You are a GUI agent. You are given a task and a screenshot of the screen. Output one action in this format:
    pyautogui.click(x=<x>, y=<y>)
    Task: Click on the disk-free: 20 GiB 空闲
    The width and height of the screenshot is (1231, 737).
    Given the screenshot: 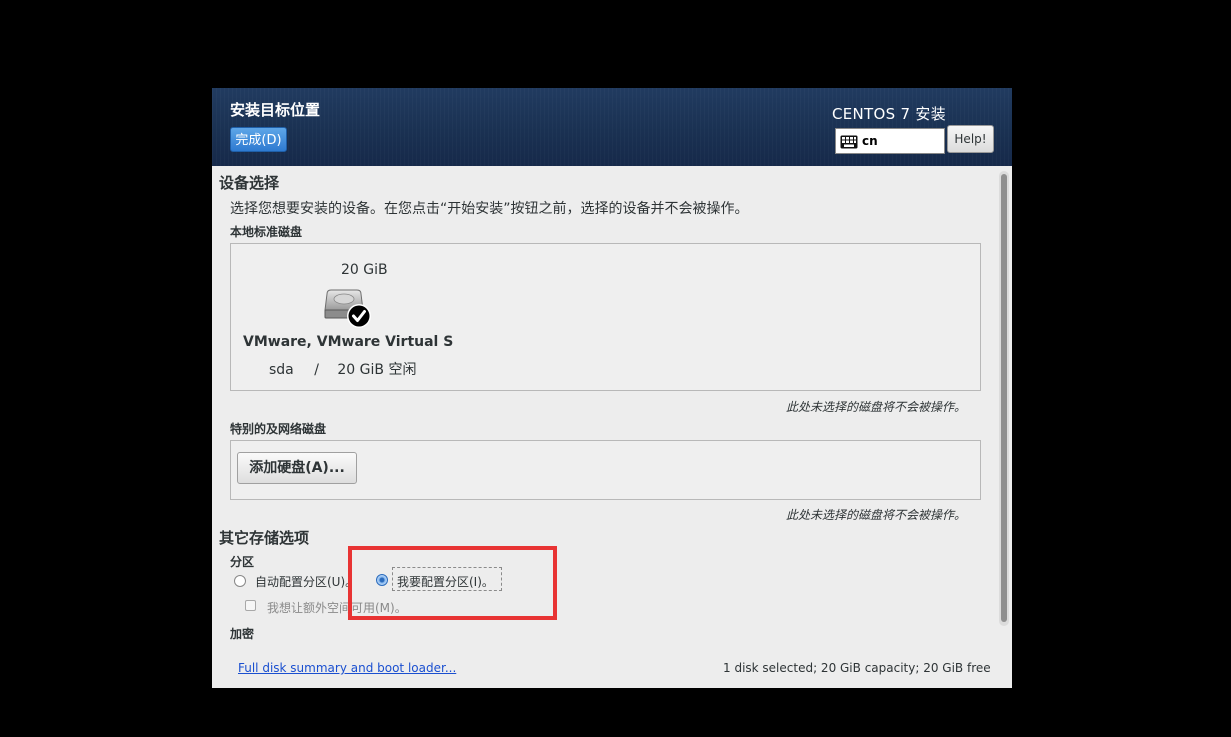 What is the action you would take?
    pyautogui.click(x=377, y=370)
    